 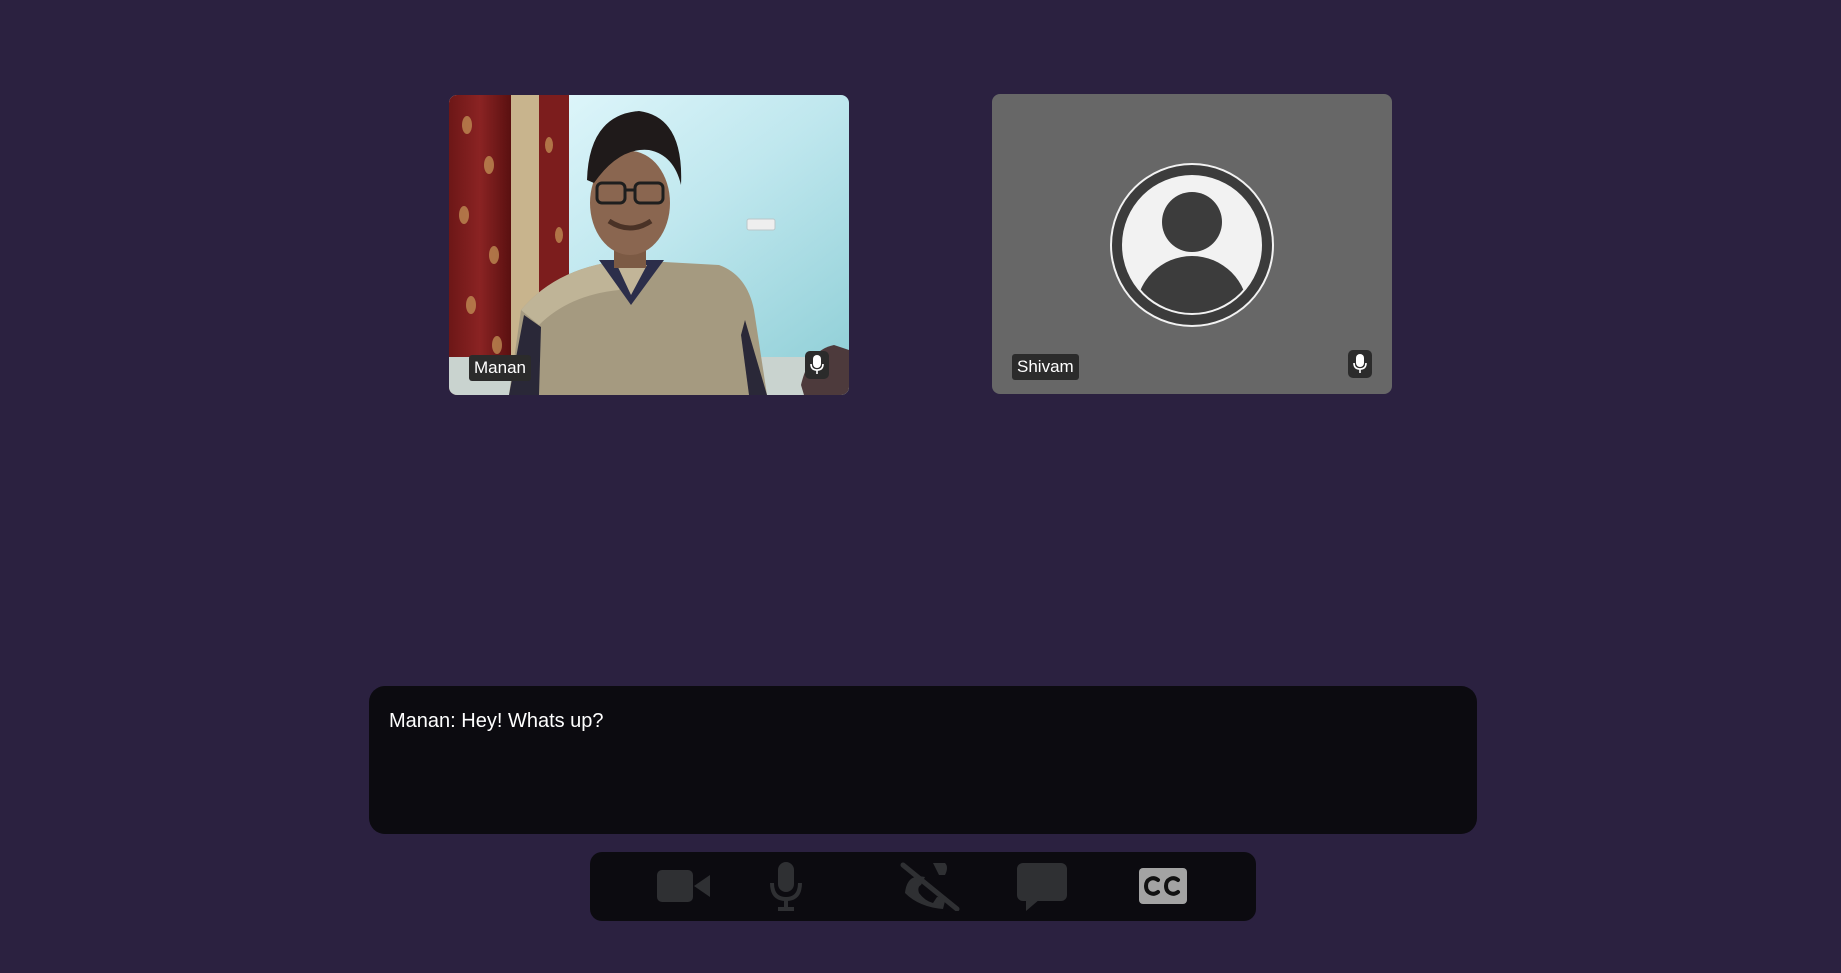 I want to click on chat-icon, so click(x=1042, y=887).